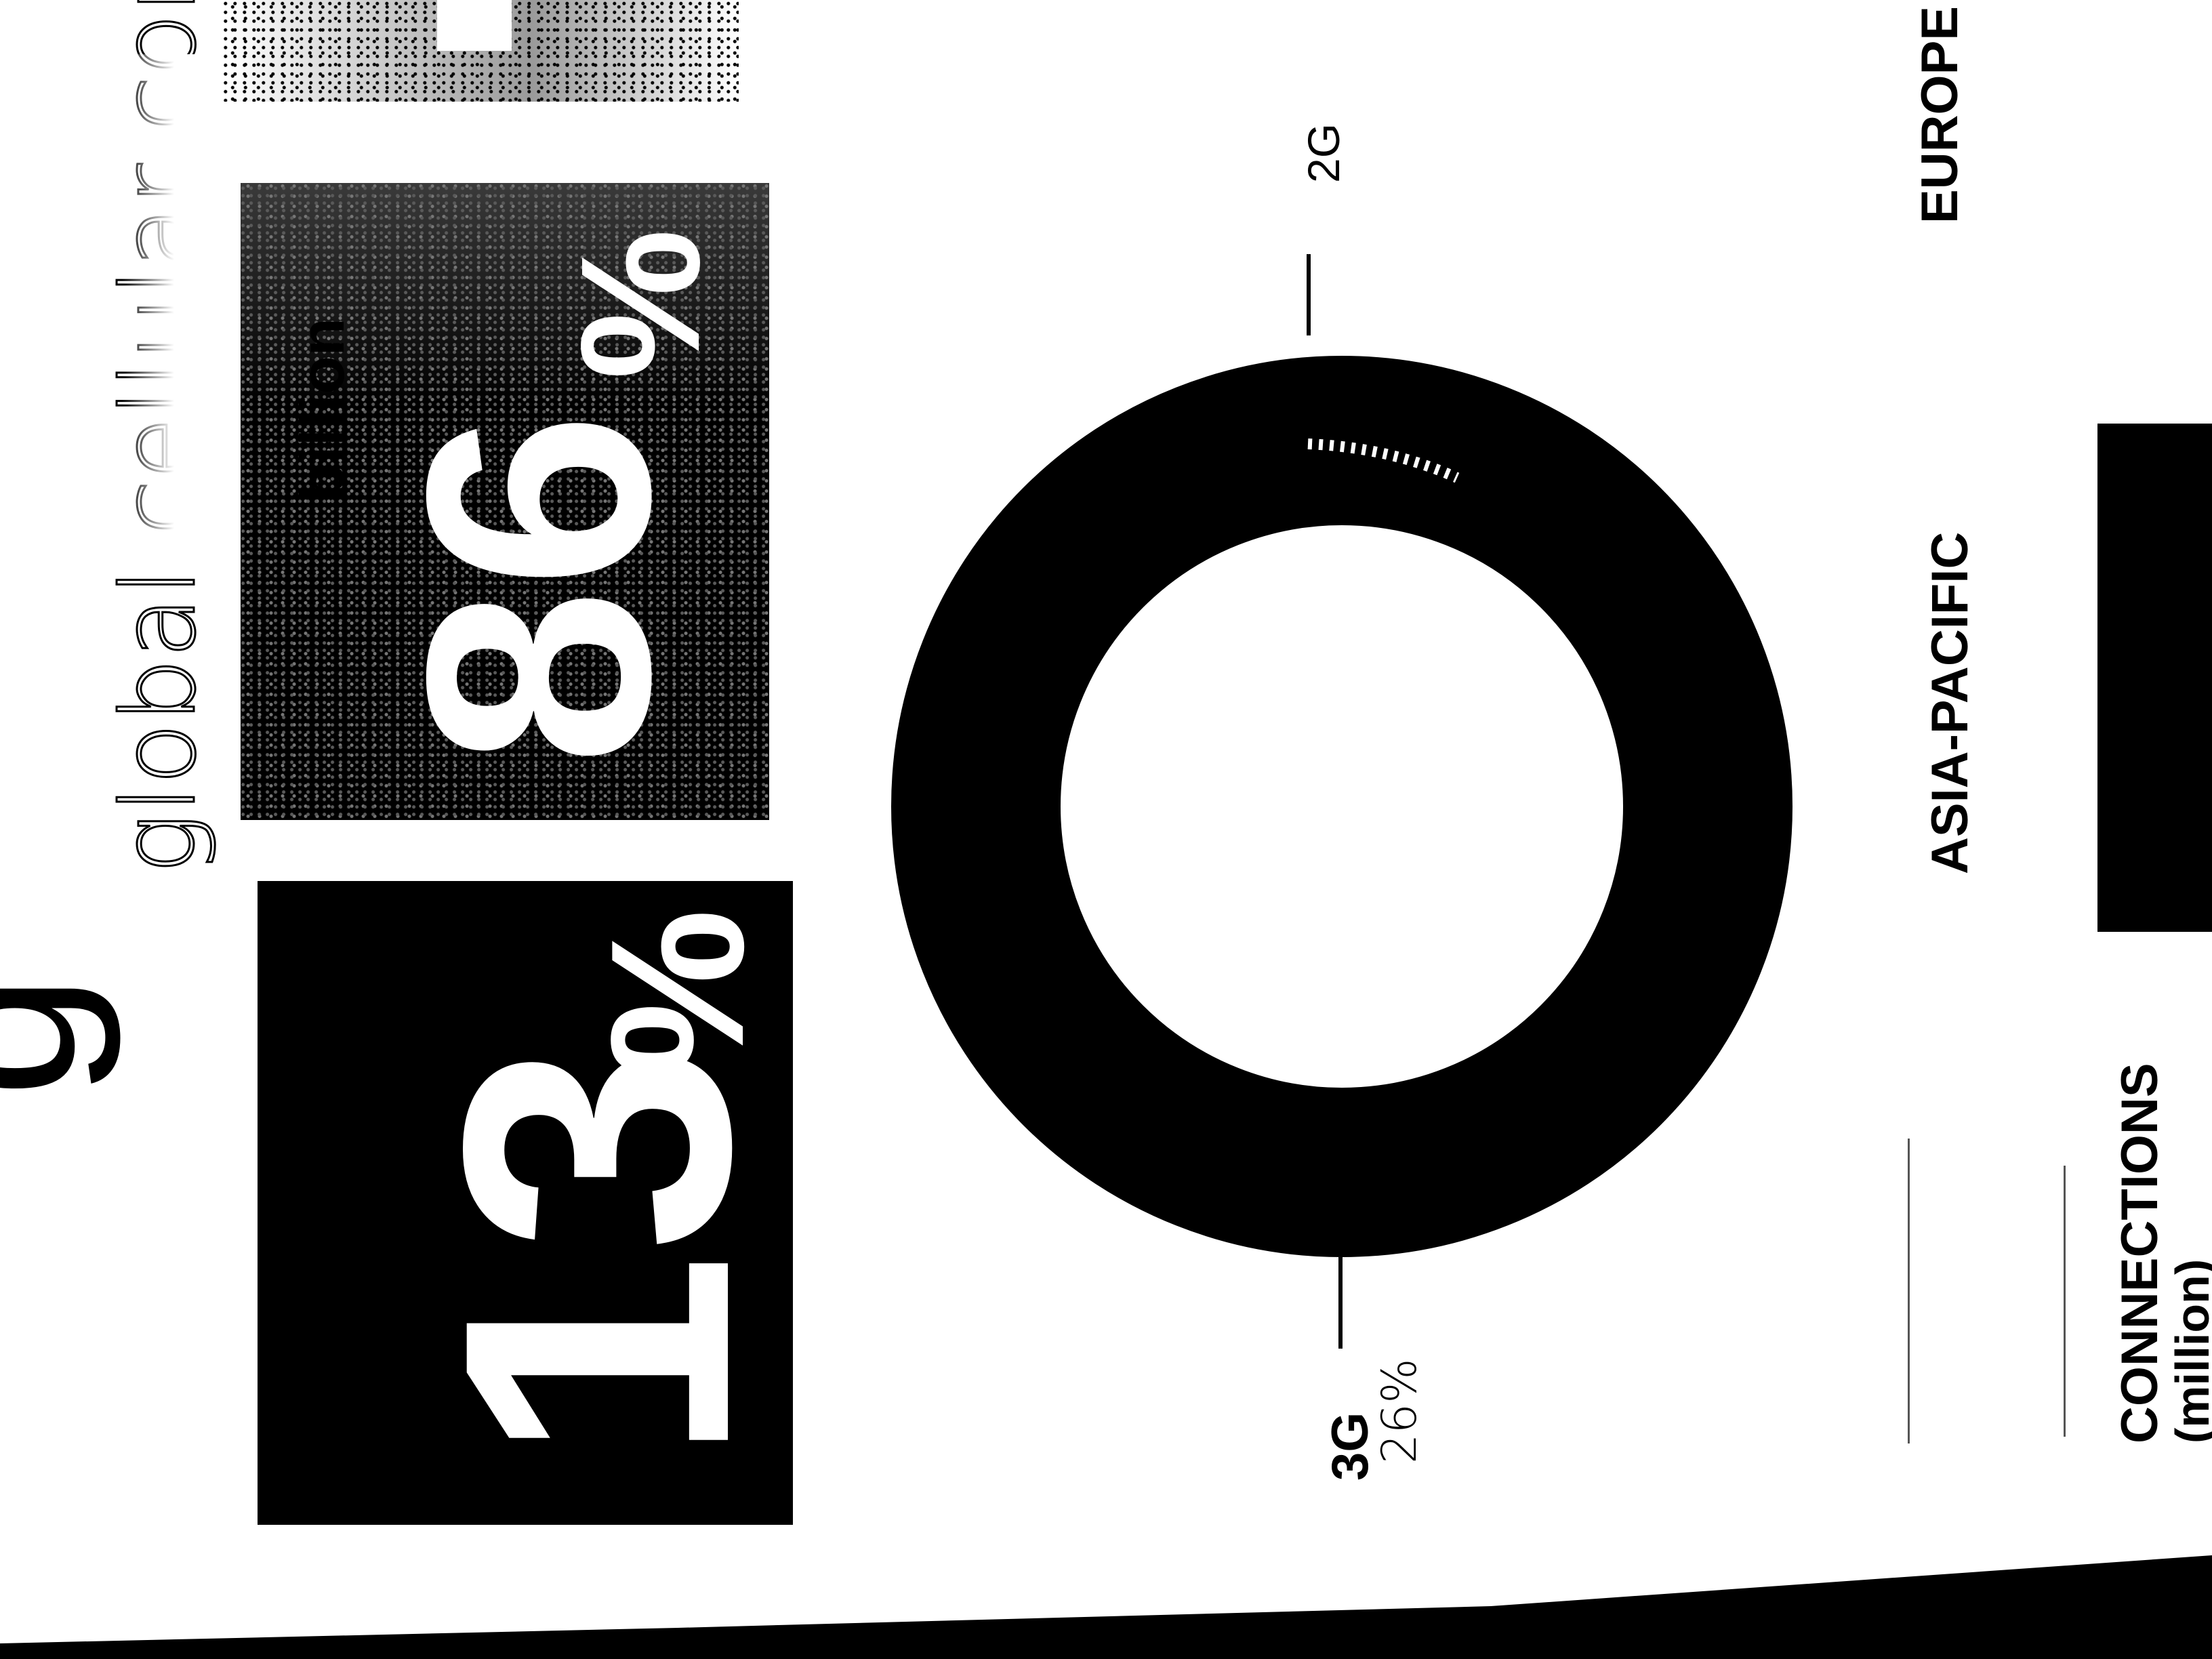 This screenshot has width=2212, height=1659. Describe the element at coordinates (1940, 115) in the screenshot. I see `region-heading-europe: EUROPE` at that location.